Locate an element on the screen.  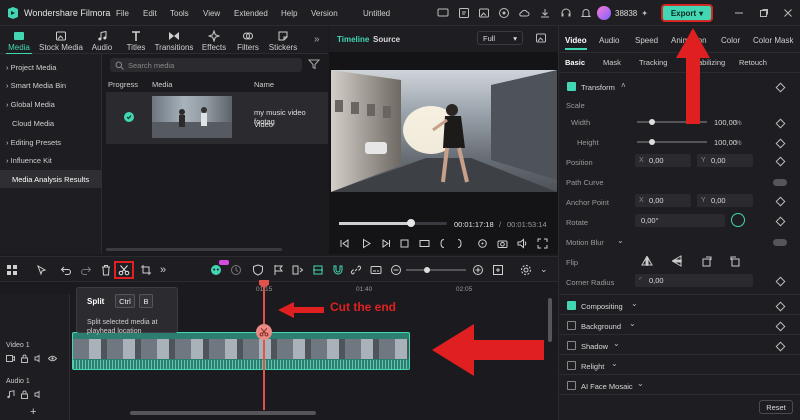
snap-icon is located at coordinates (318, 270).